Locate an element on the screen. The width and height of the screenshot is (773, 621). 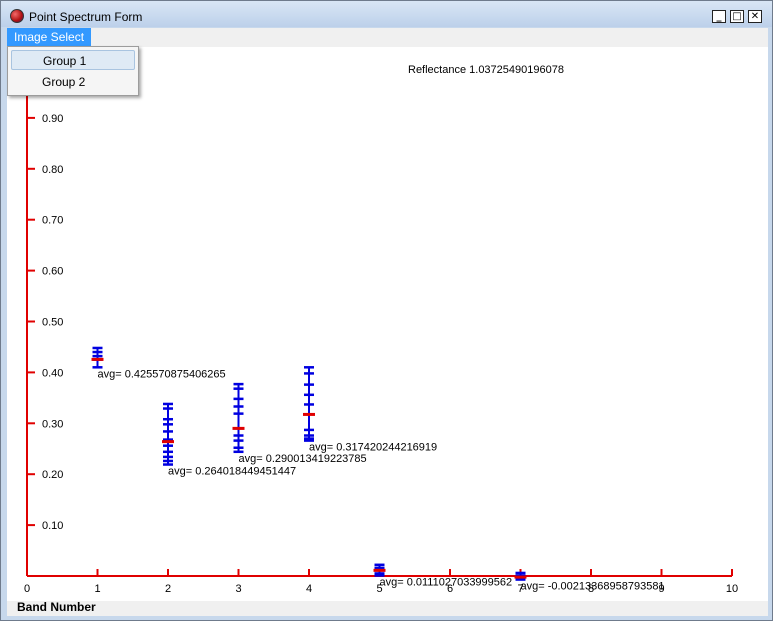
x-tick-label: 0 is located at coordinates (27, 589).